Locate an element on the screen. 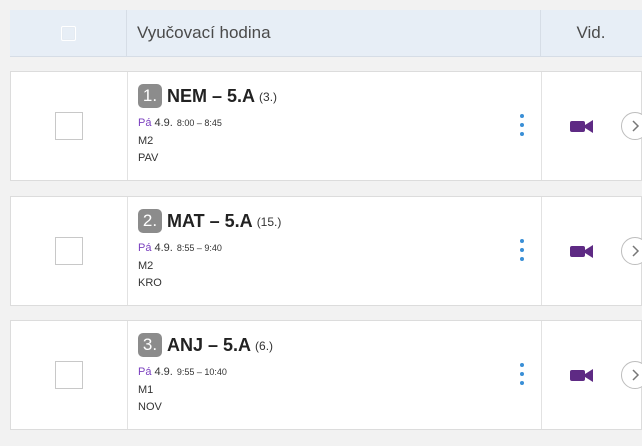 The width and height of the screenshot is (642, 446). lesson-number-badge: 3. is located at coordinates (150, 345).